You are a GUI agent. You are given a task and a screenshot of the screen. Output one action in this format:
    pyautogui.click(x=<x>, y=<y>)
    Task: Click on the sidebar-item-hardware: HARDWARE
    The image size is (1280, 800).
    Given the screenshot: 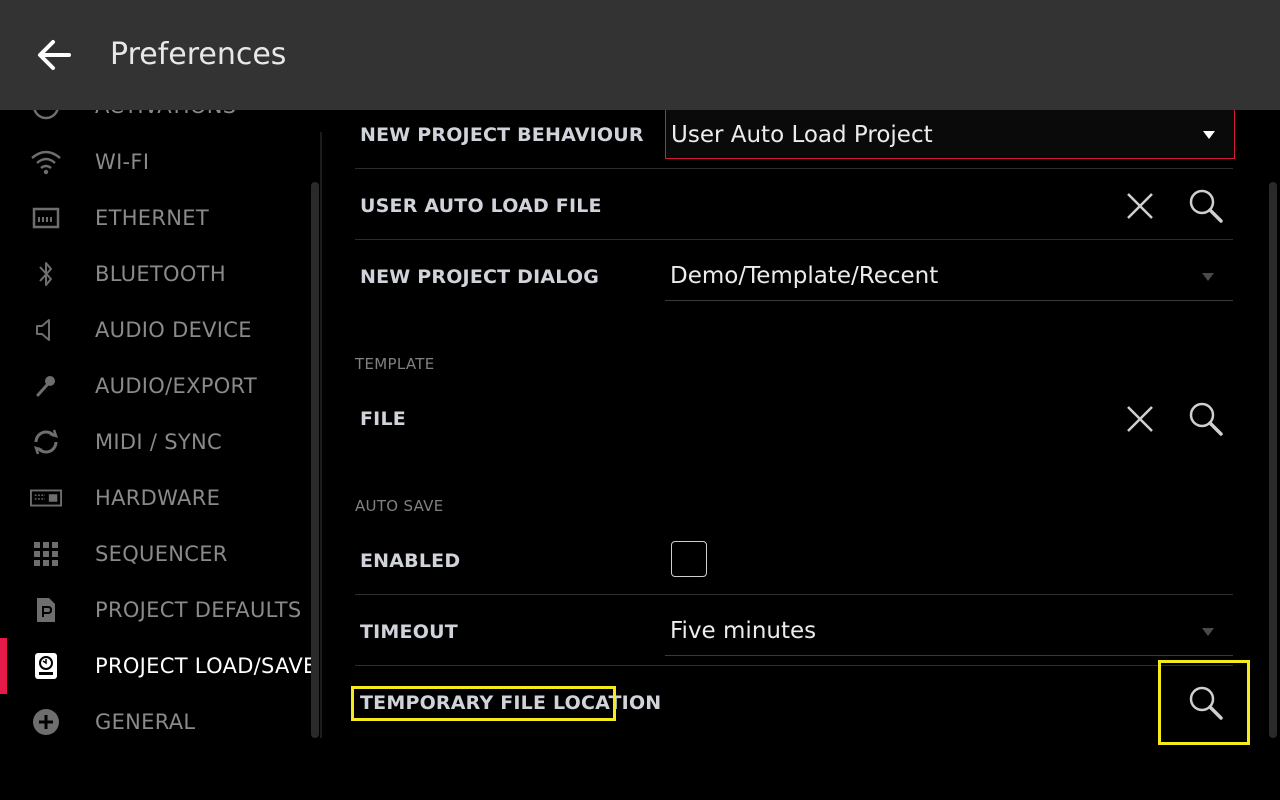 What is the action you would take?
    pyautogui.click(x=155, y=498)
    